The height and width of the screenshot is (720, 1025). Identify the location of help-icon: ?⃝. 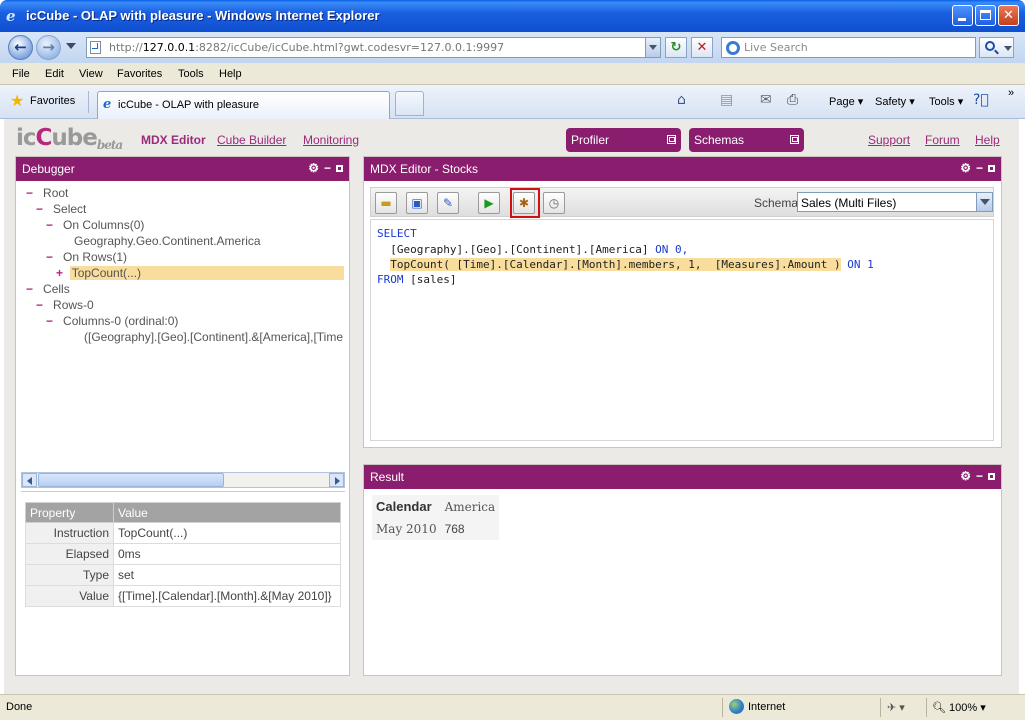
(981, 100).